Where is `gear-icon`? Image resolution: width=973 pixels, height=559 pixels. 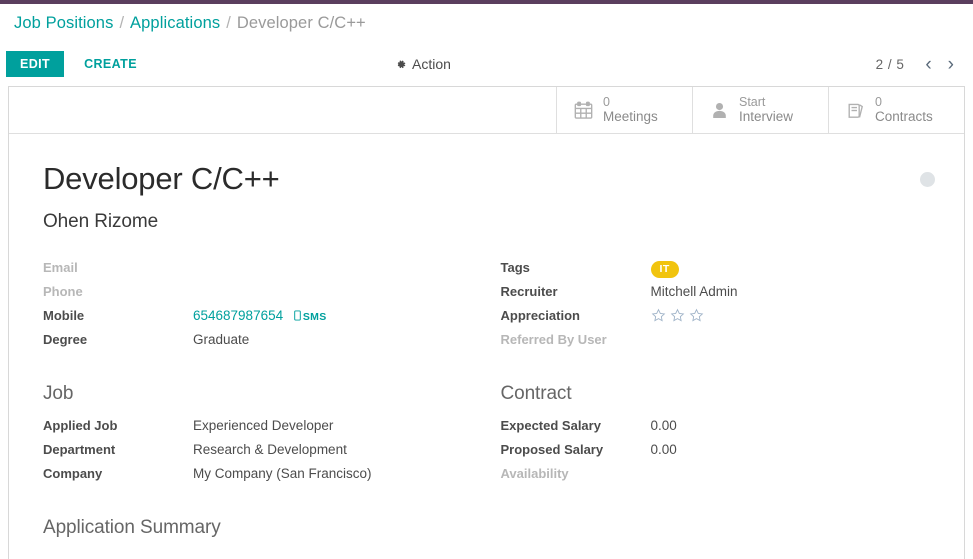 gear-icon is located at coordinates (400, 64).